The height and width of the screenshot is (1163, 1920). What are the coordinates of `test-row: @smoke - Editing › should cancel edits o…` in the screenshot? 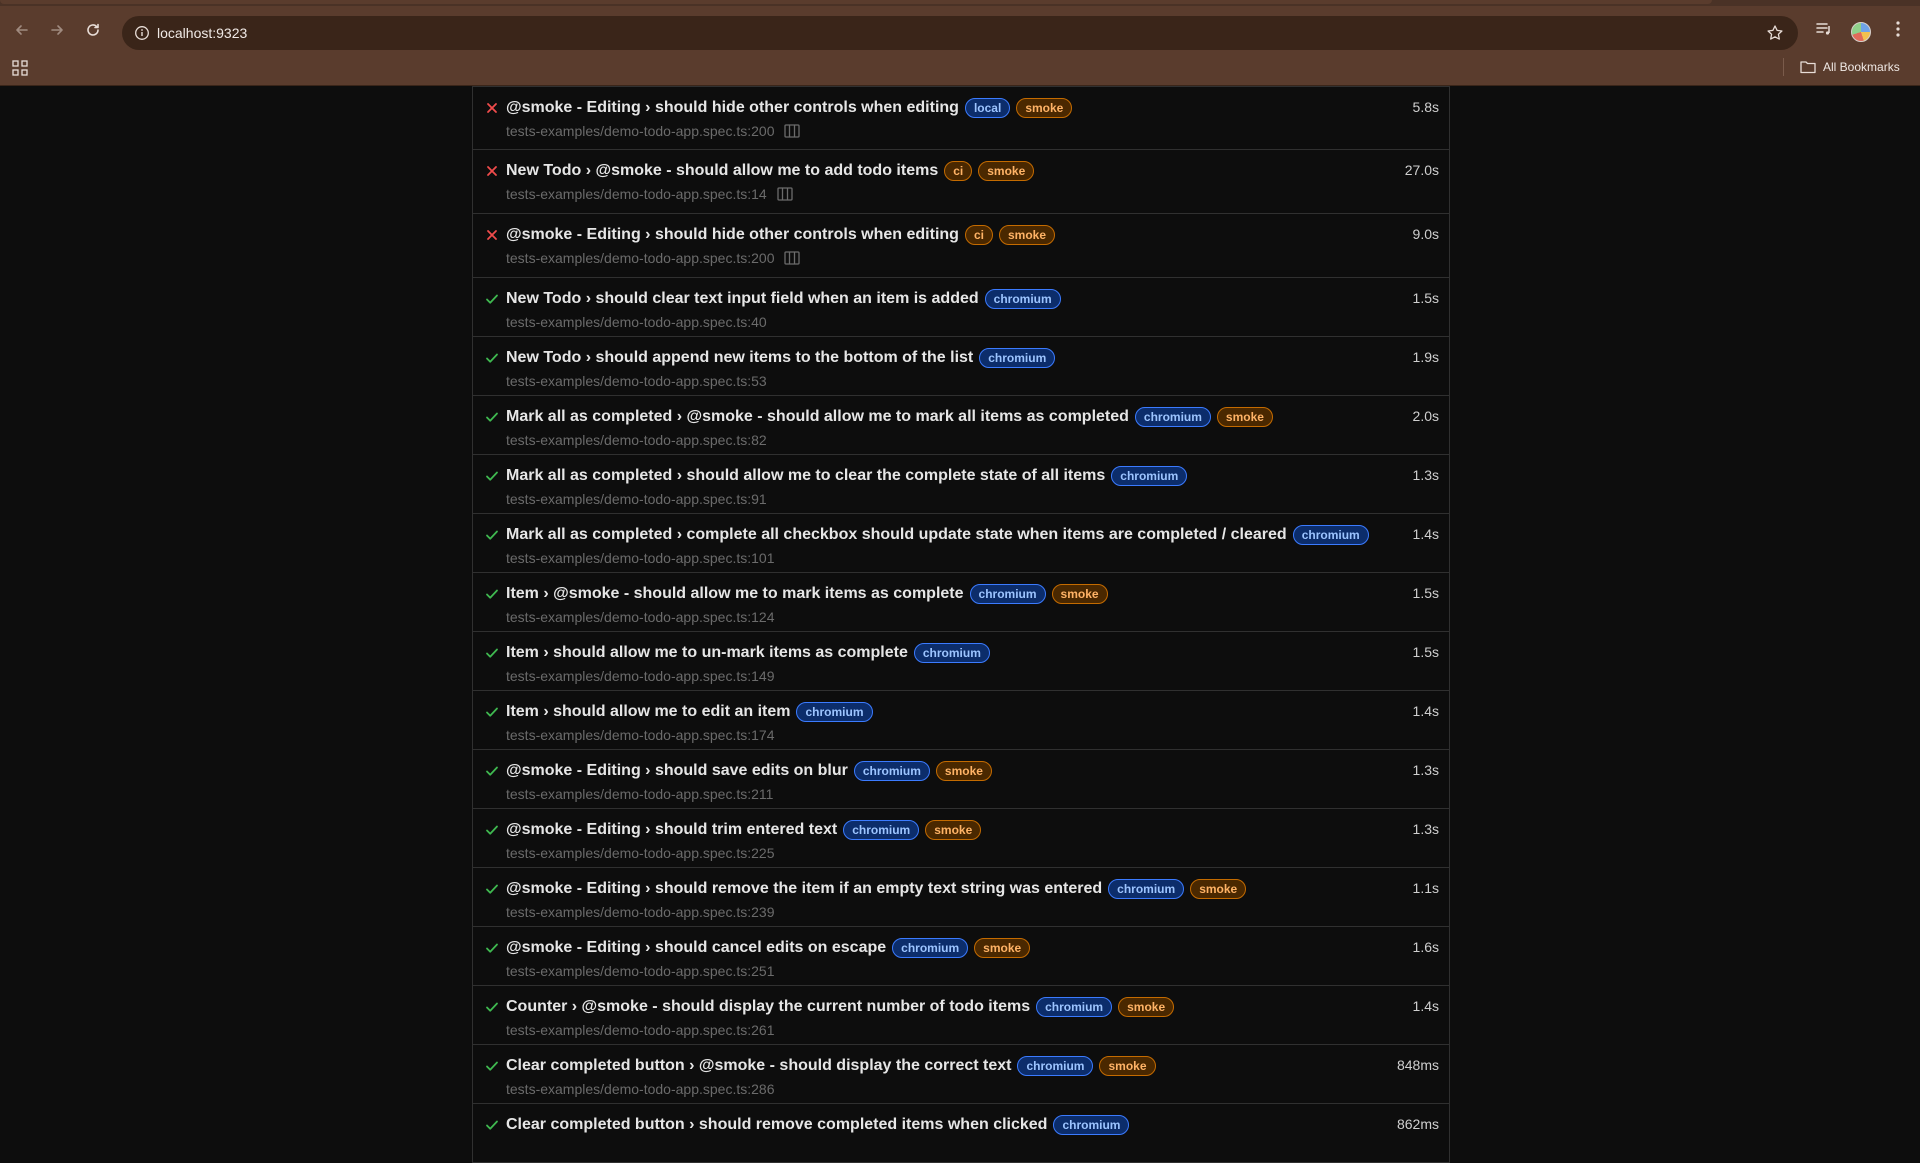 It's located at (961, 956).